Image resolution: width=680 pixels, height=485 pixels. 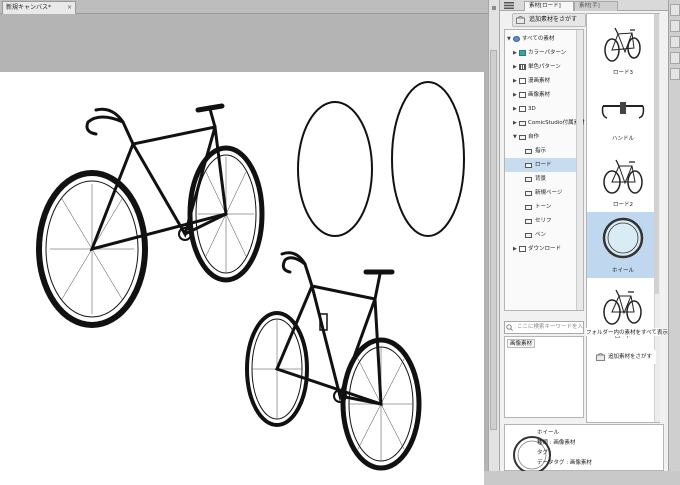 I want to click on detail-name: ホイール, so click(x=548, y=433).